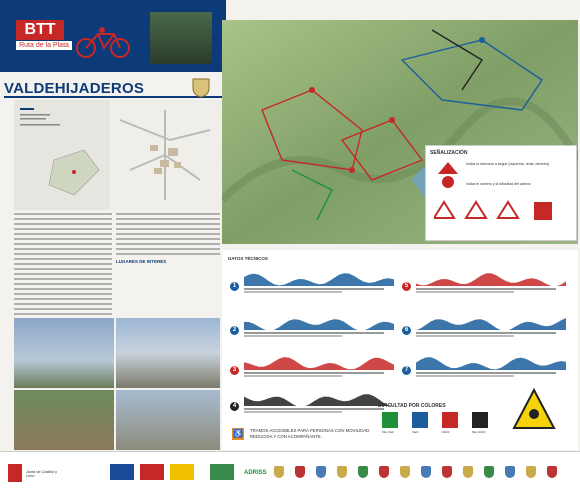  What do you see at coordinates (448, 175) in the screenshot?
I see `direction-sign-icon` at bounding box center [448, 175].